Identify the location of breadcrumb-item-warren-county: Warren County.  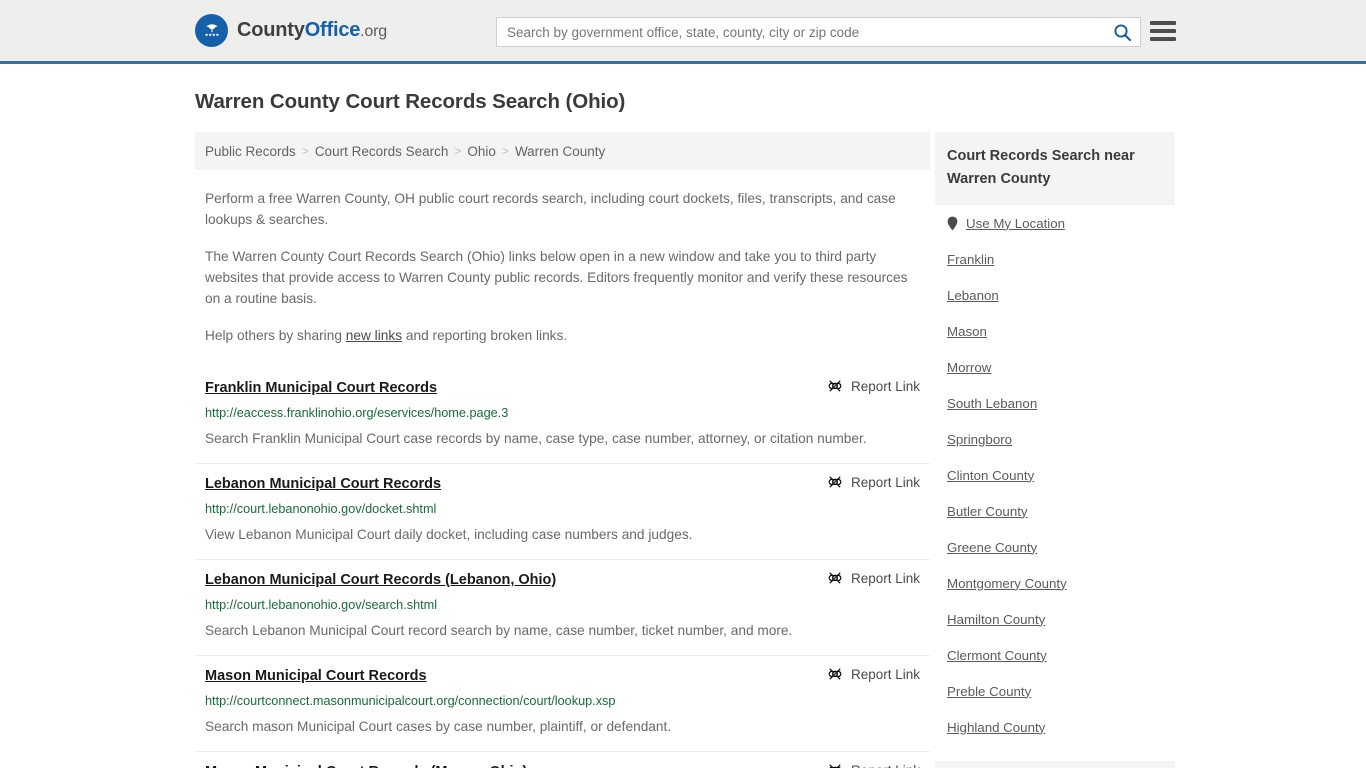
(560, 151).